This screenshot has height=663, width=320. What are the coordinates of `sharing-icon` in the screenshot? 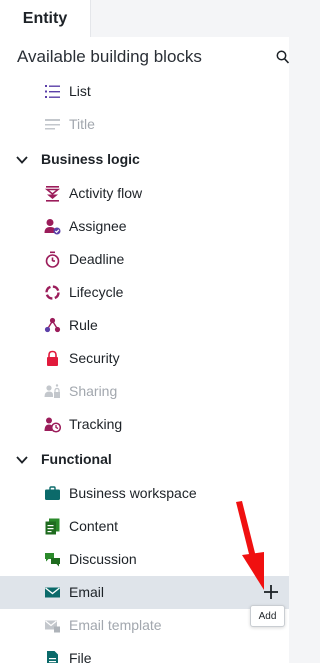 It's located at (52, 391).